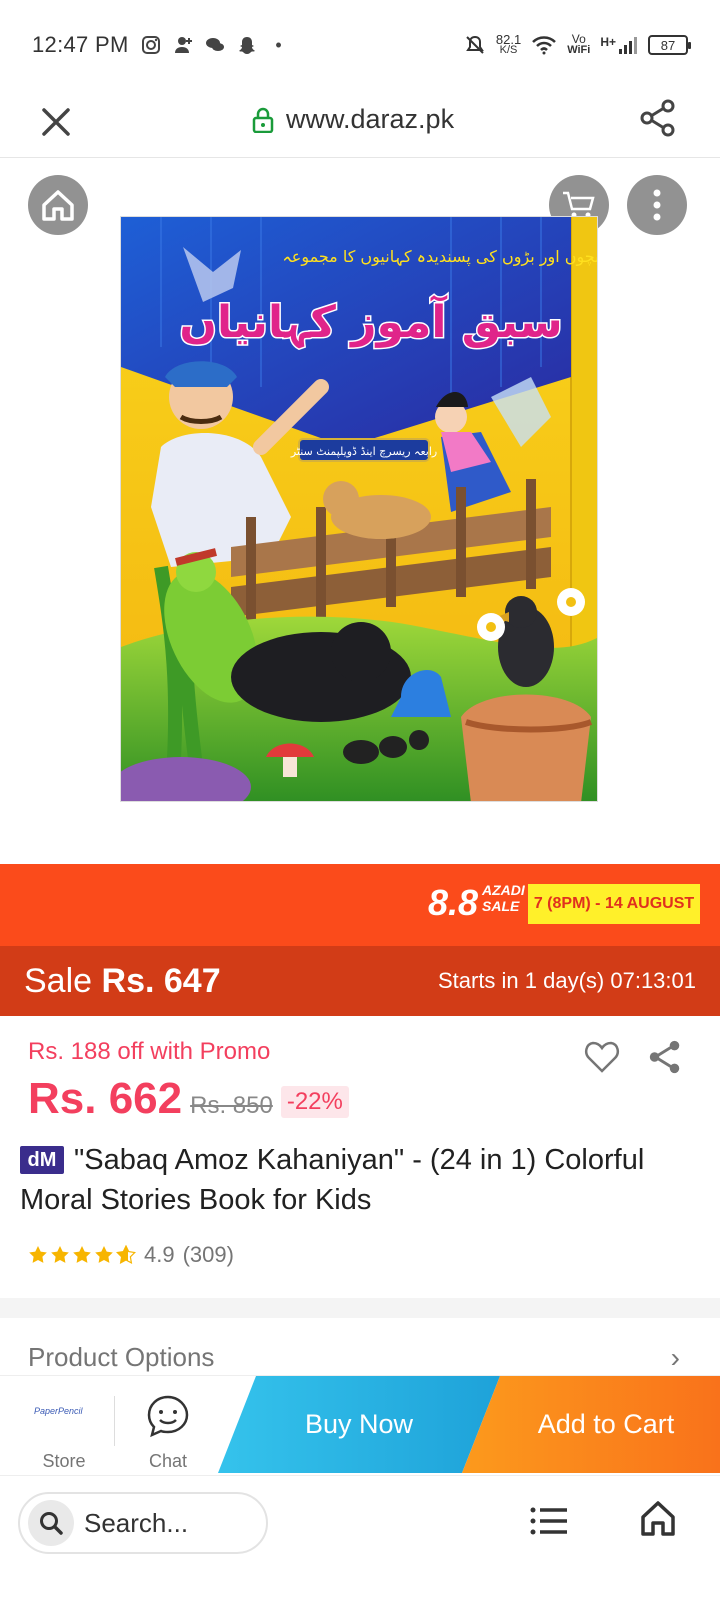 This screenshot has height=1600, width=720. I want to click on battery-indicator: 87, so click(669, 45).